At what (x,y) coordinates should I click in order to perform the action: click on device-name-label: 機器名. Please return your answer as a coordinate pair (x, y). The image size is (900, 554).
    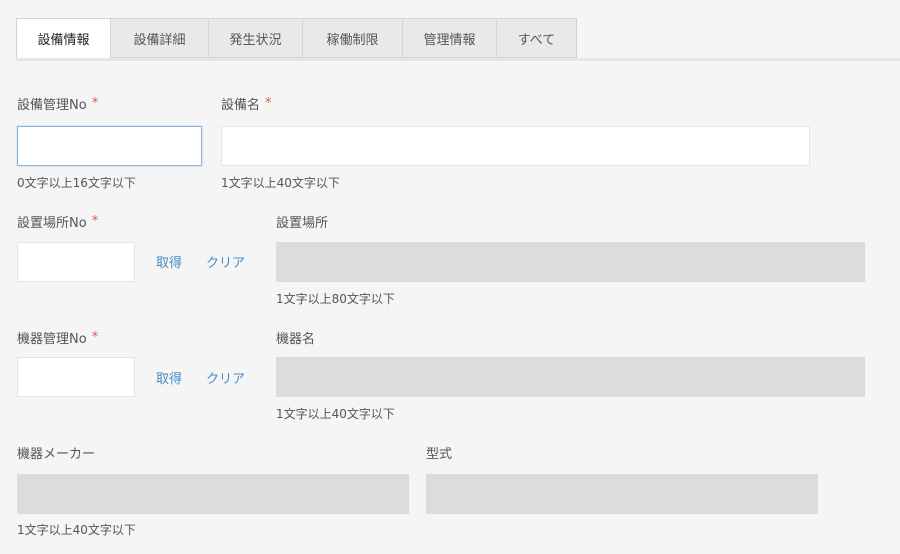
    Looking at the image, I should click on (296, 339).